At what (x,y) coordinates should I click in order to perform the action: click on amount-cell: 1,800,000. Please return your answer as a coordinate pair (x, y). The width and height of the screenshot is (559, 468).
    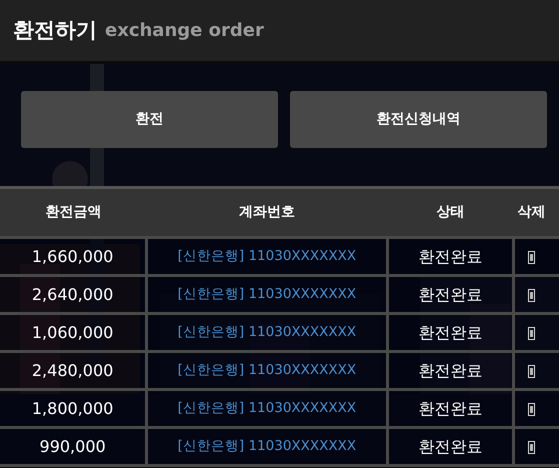
    Looking at the image, I should click on (73, 408).